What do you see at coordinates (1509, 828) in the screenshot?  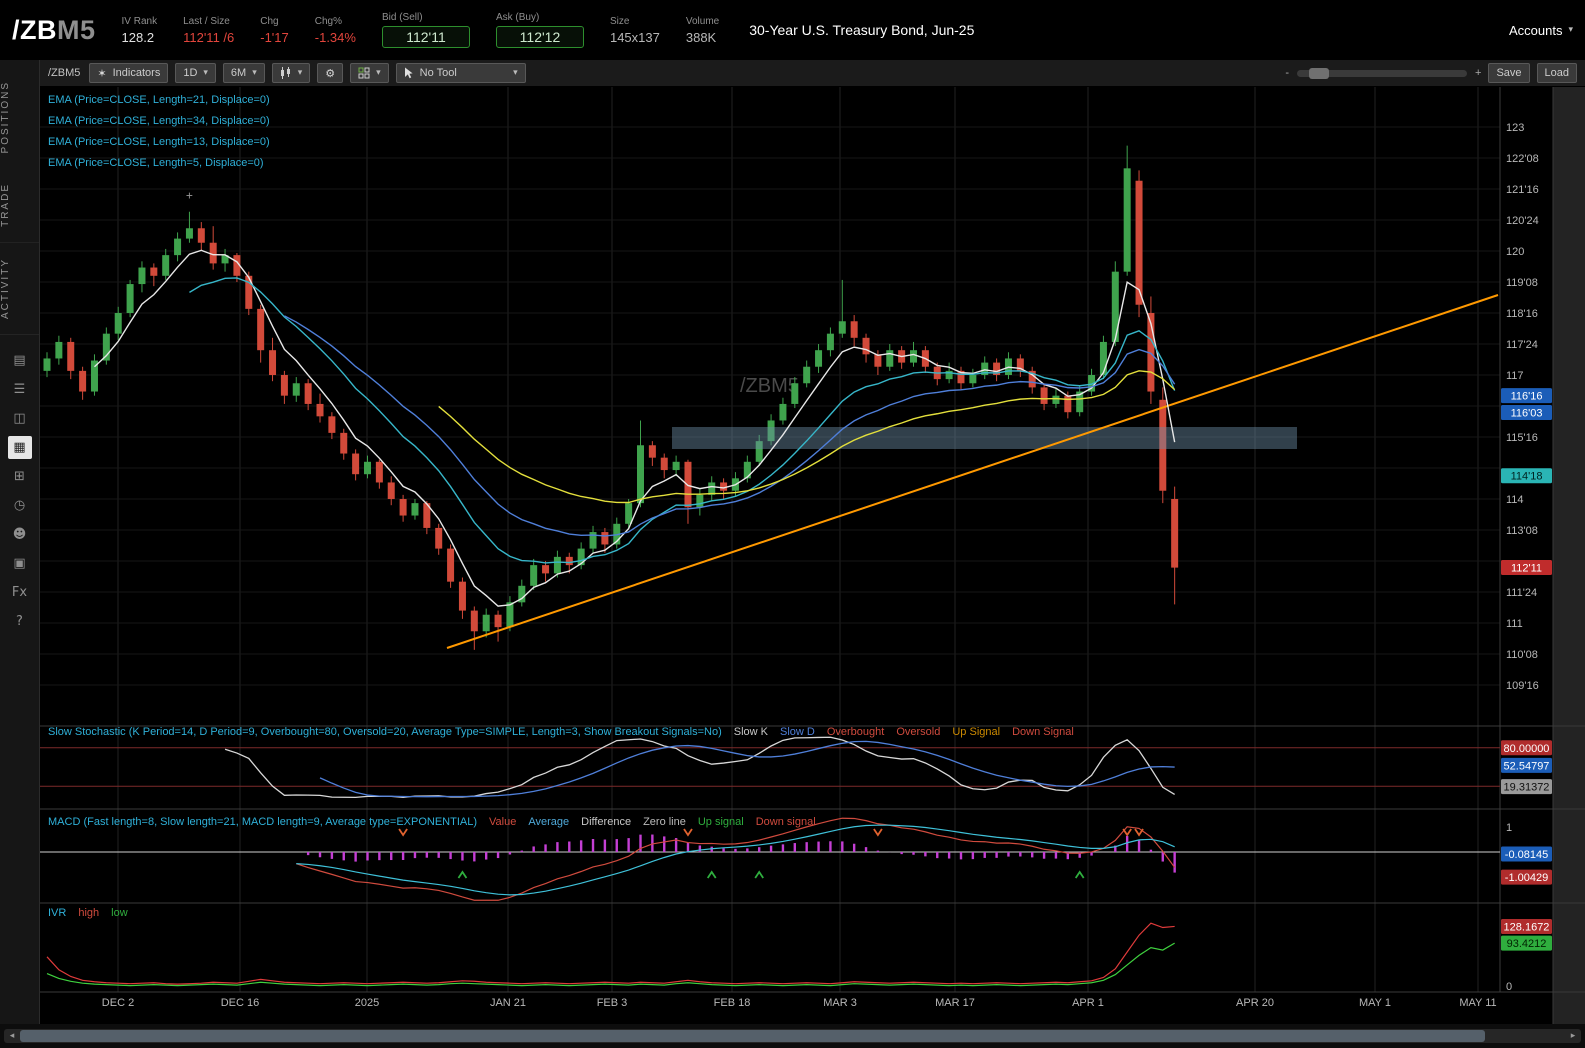 I see `svg-text: 1` at bounding box center [1509, 828].